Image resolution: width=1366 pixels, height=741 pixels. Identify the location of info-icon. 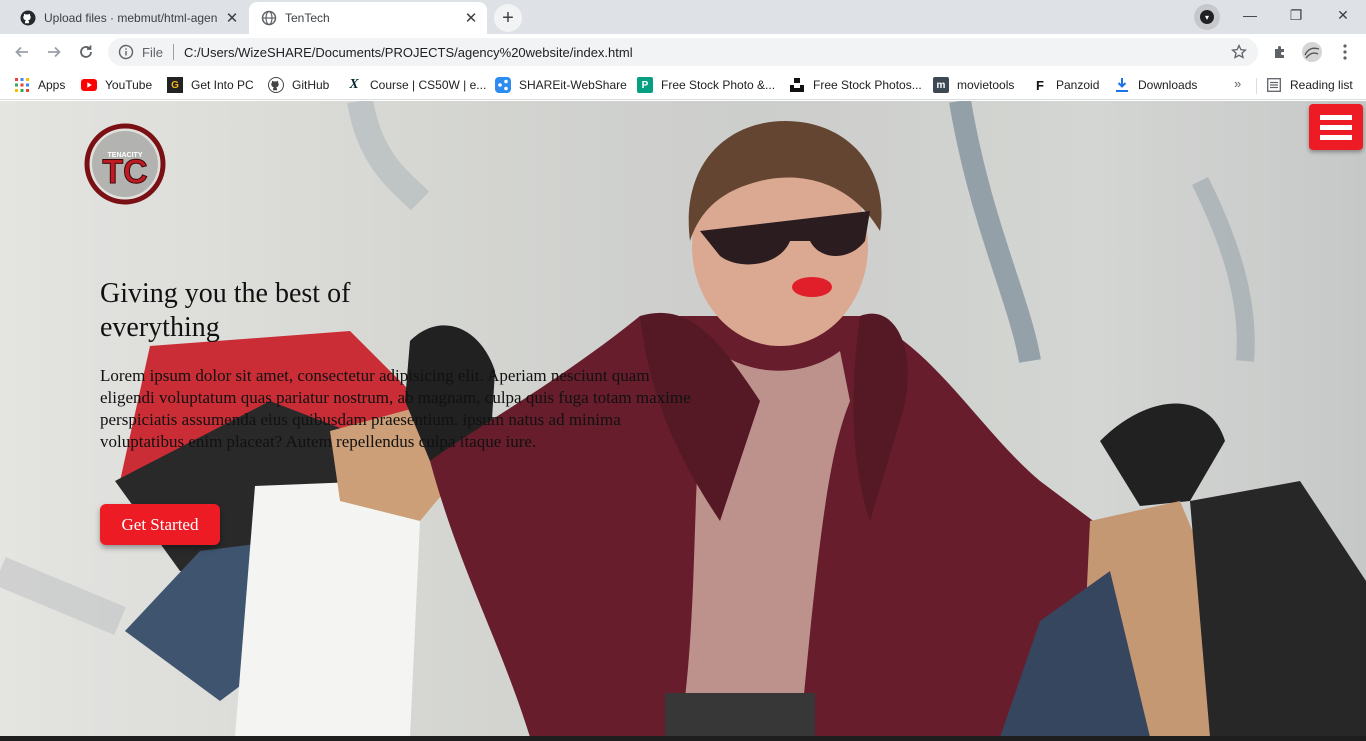
(126, 52).